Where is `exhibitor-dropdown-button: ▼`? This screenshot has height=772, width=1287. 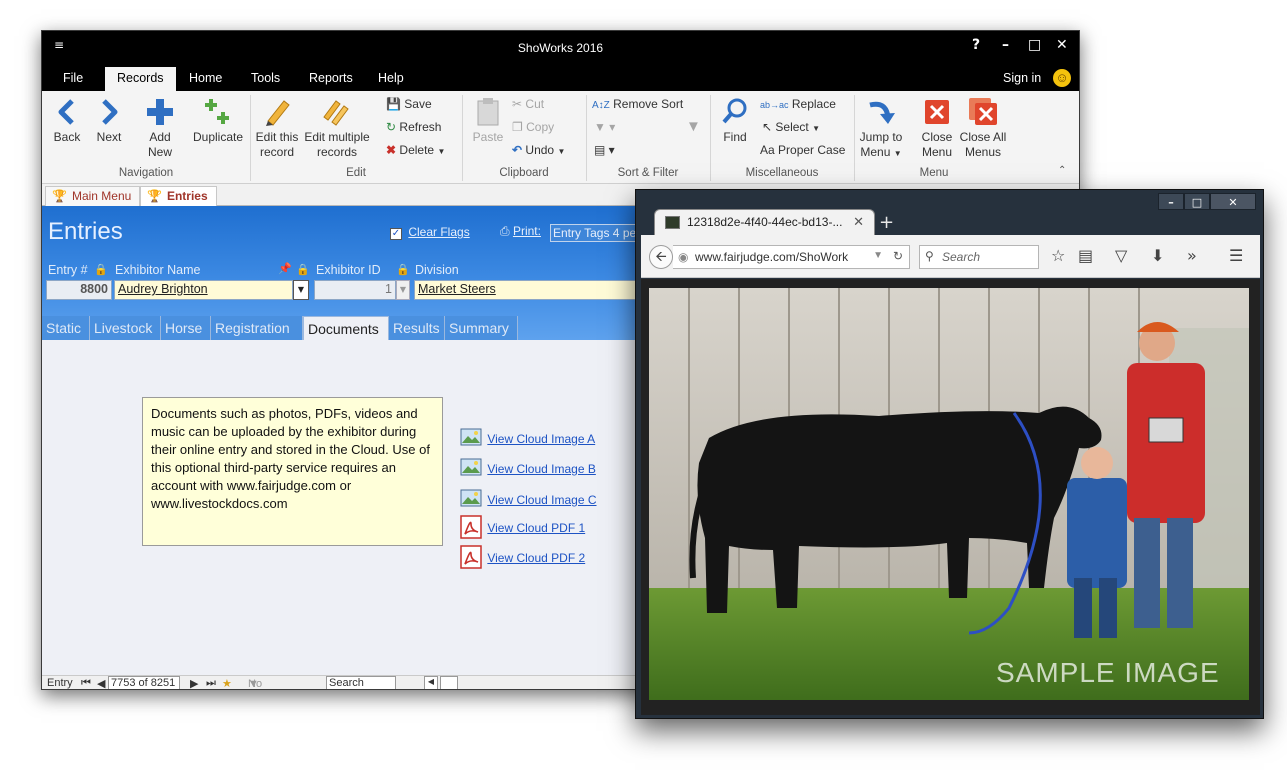
exhibitor-dropdown-button: ▼ is located at coordinates (301, 290).